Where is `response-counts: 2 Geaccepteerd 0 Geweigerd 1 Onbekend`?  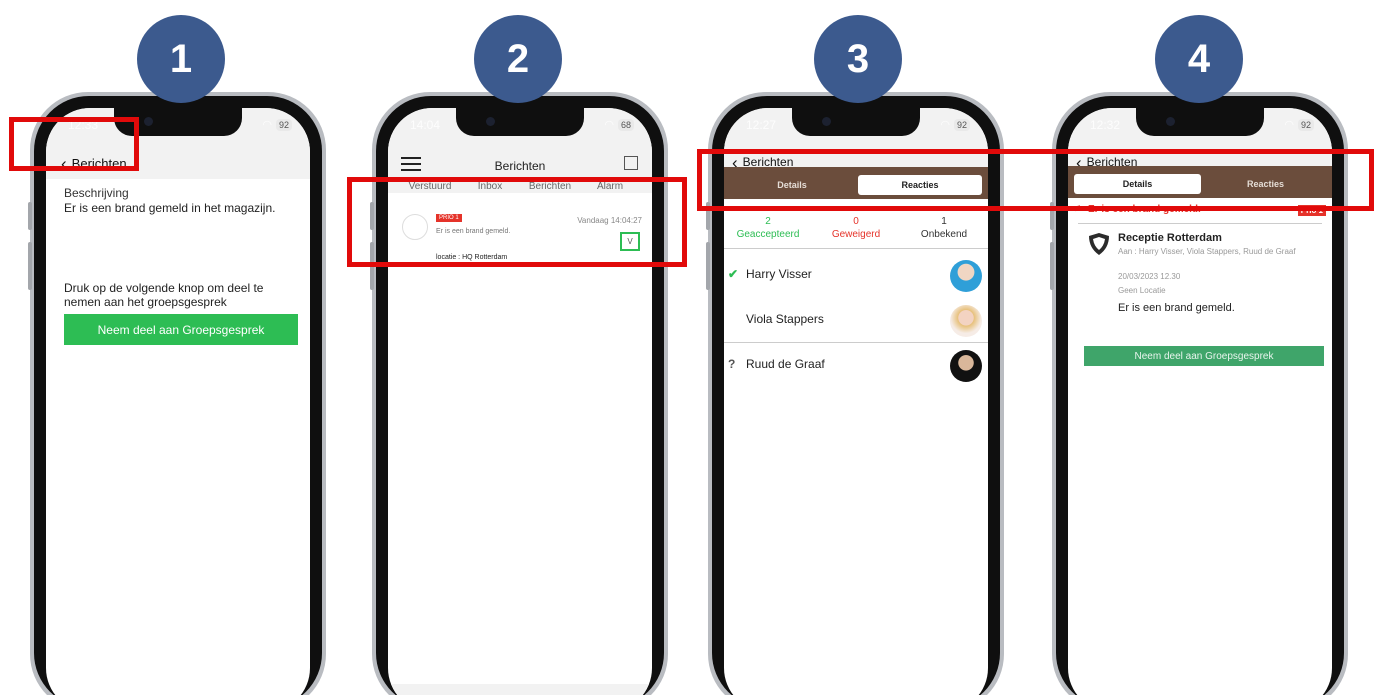
response-counts: 2 Geaccepteerd 0 Geweigerd 1 Onbekend is located at coordinates (856, 228).